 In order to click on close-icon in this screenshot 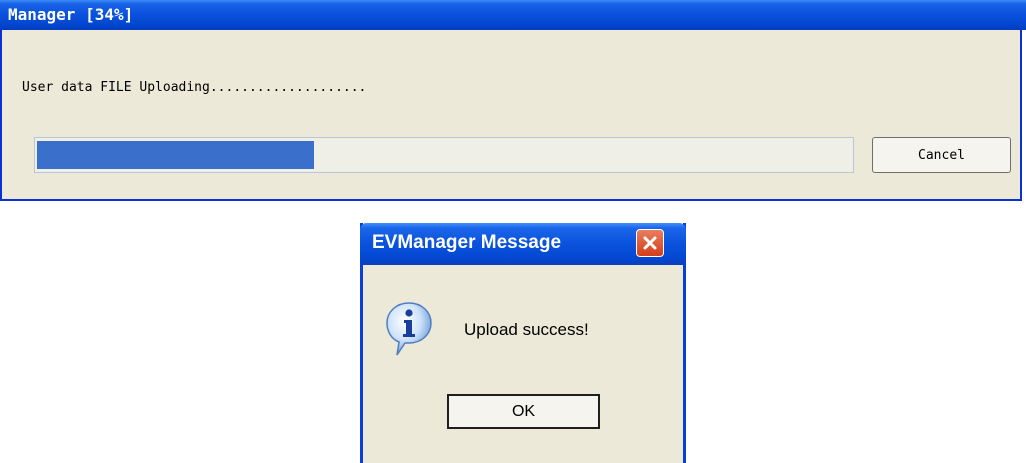, I will do `click(650, 243)`.